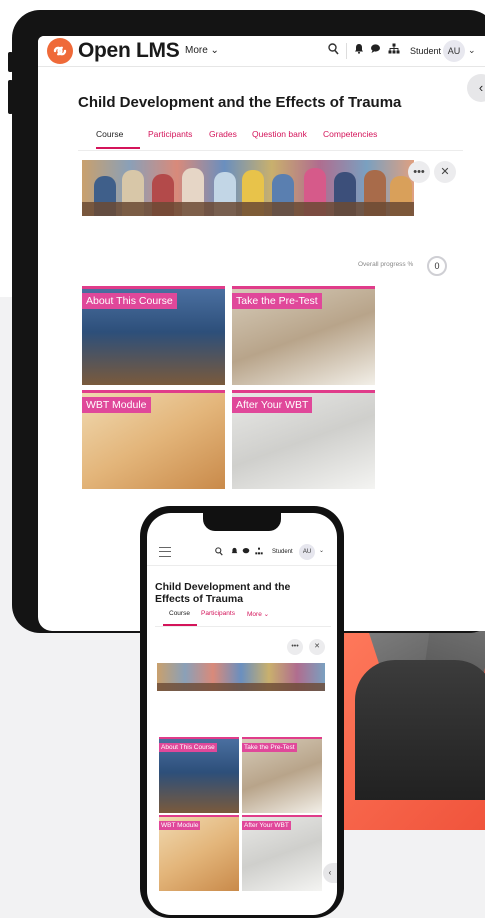 This screenshot has height=918, width=485. What do you see at coordinates (165, 552) in the screenshot?
I see `hamburger-menu-icon` at bounding box center [165, 552].